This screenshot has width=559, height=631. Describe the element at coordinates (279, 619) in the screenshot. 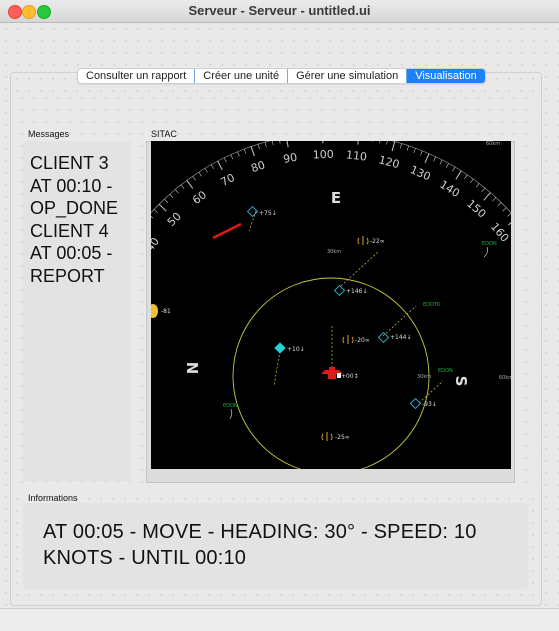

I see `status-bar` at that location.